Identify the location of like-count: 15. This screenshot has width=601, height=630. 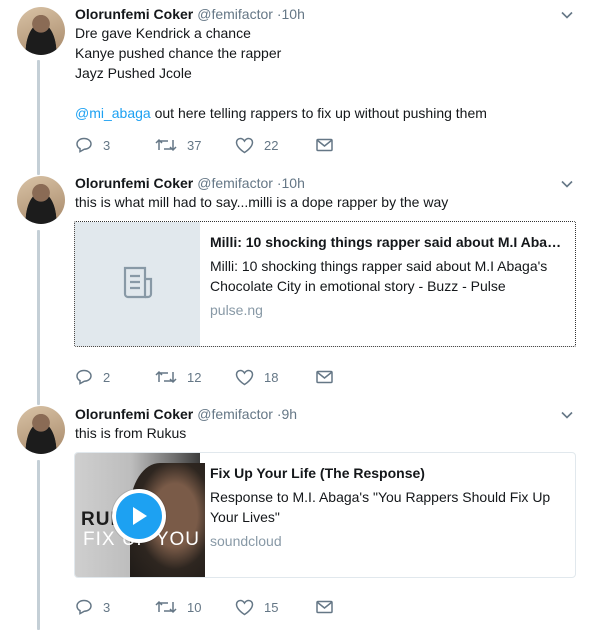
(271, 607).